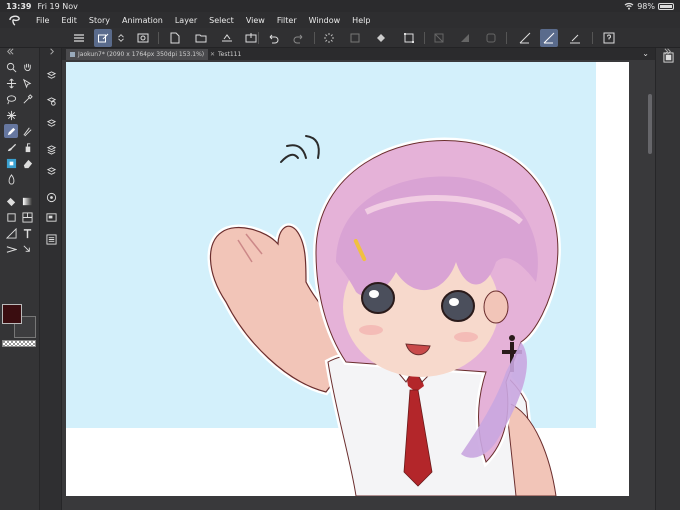  What do you see at coordinates (11, 99) in the screenshot?
I see `lasso-tool-icon` at bounding box center [11, 99].